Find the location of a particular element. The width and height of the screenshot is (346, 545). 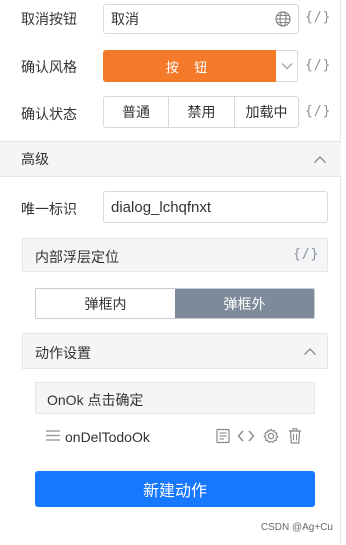

confirm-style-dropdown is located at coordinates (287, 66).